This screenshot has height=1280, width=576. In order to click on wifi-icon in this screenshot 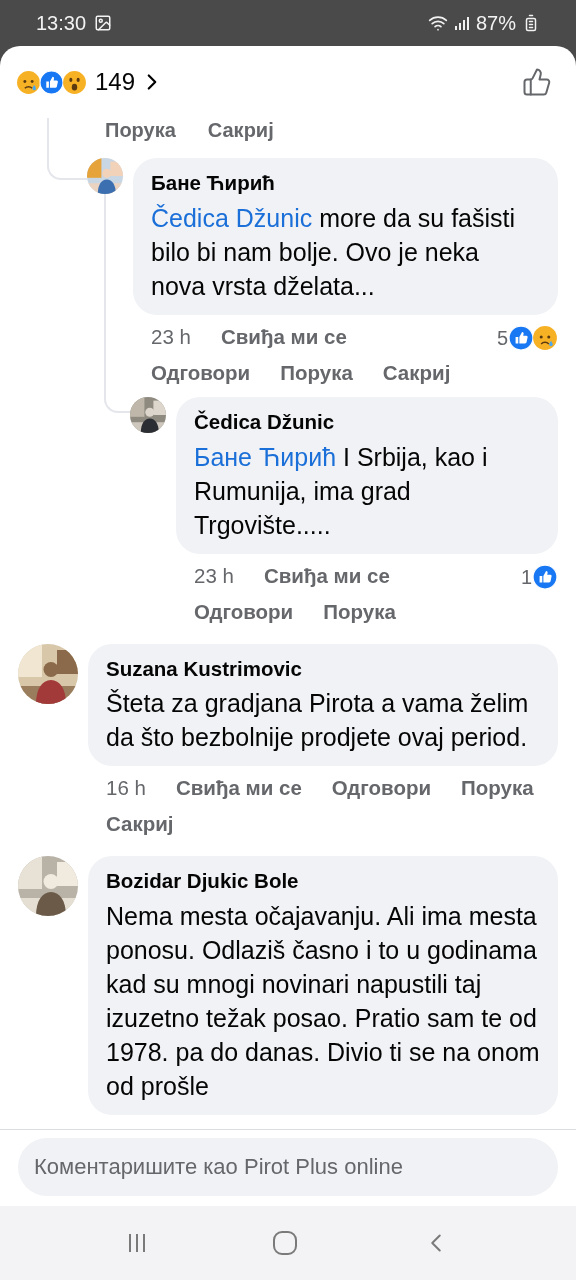, I will do `click(437, 23)`.